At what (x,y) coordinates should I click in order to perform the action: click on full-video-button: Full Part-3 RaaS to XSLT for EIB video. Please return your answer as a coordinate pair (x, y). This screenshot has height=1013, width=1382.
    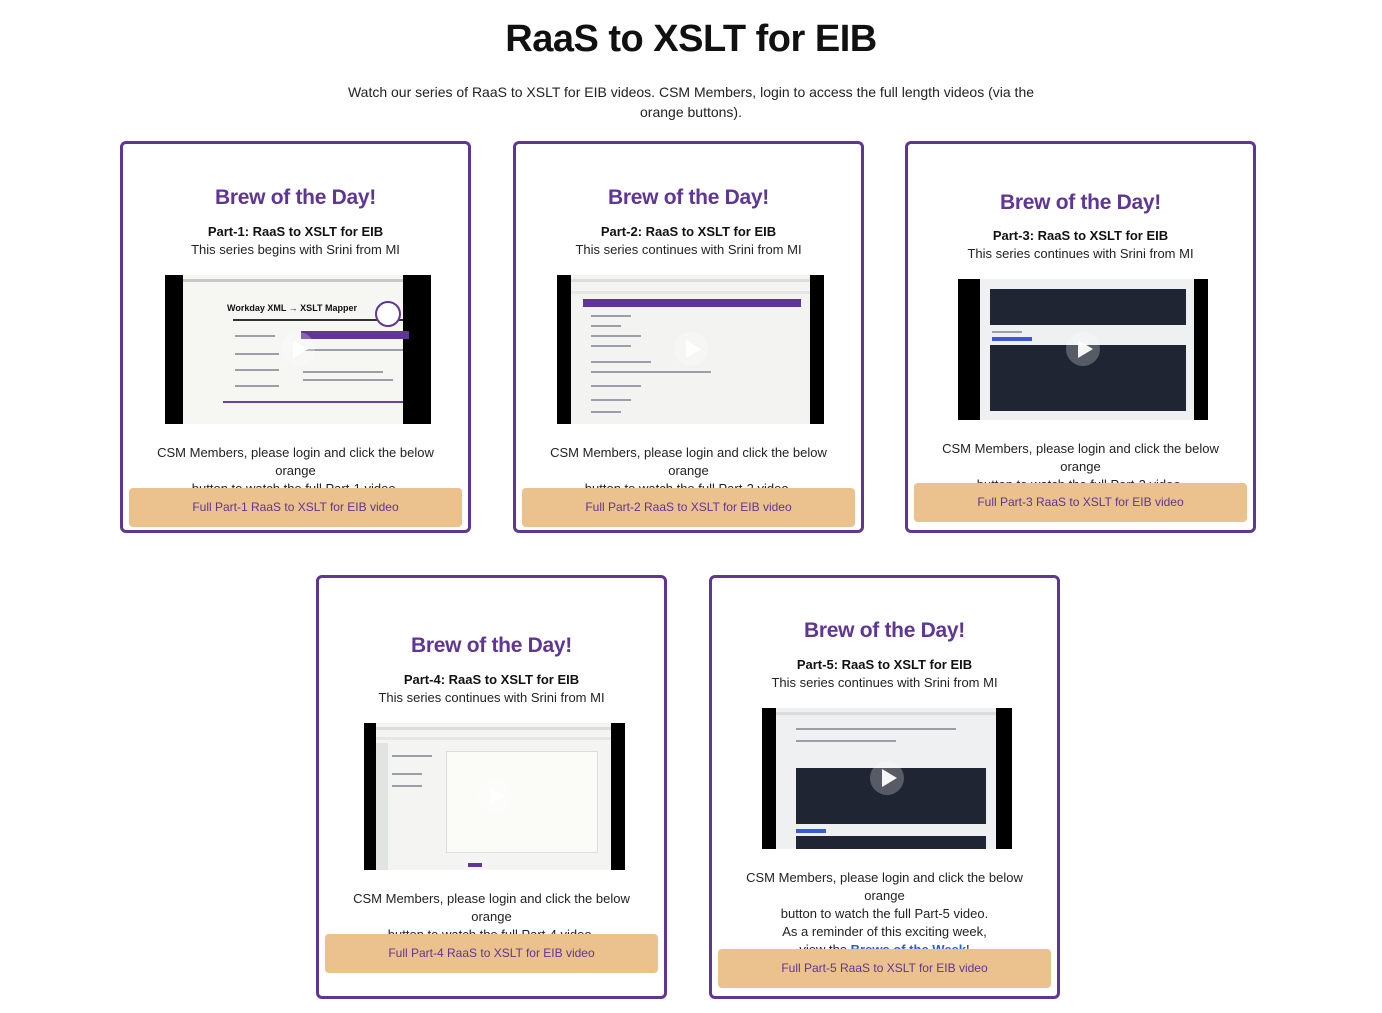
    Looking at the image, I should click on (1080, 502).